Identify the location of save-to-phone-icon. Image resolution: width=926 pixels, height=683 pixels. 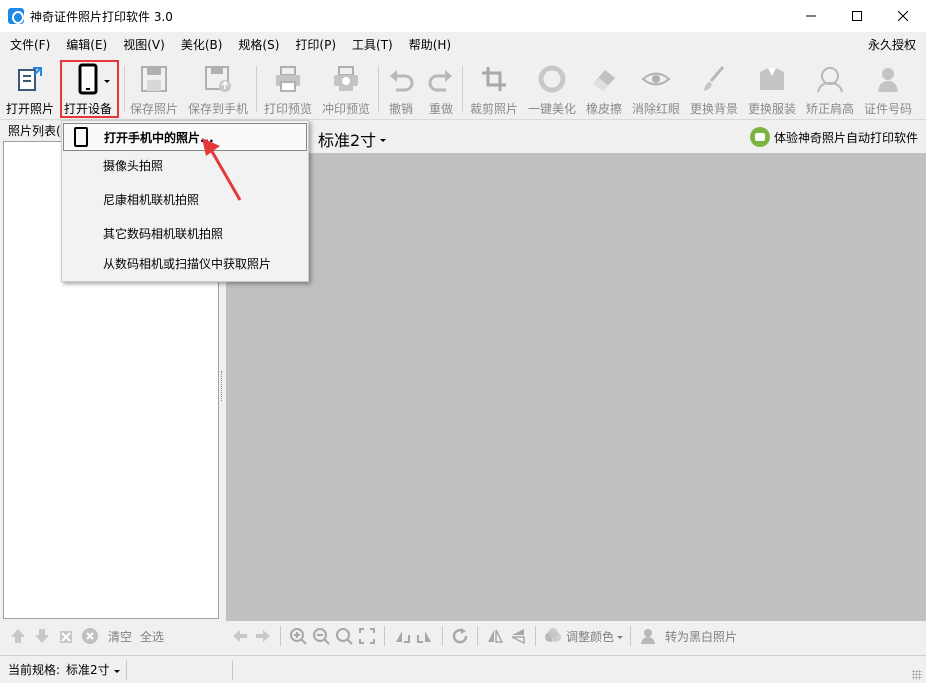
(218, 79).